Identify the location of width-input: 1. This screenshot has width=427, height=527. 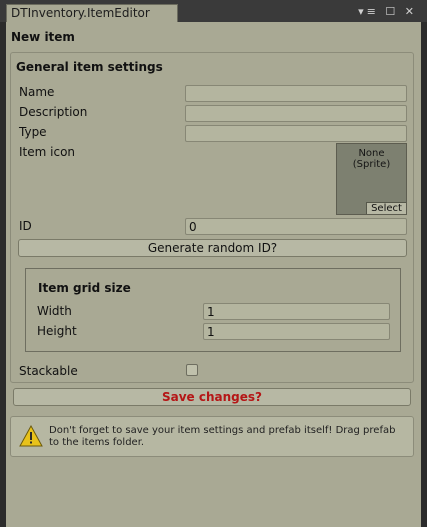
(296, 311).